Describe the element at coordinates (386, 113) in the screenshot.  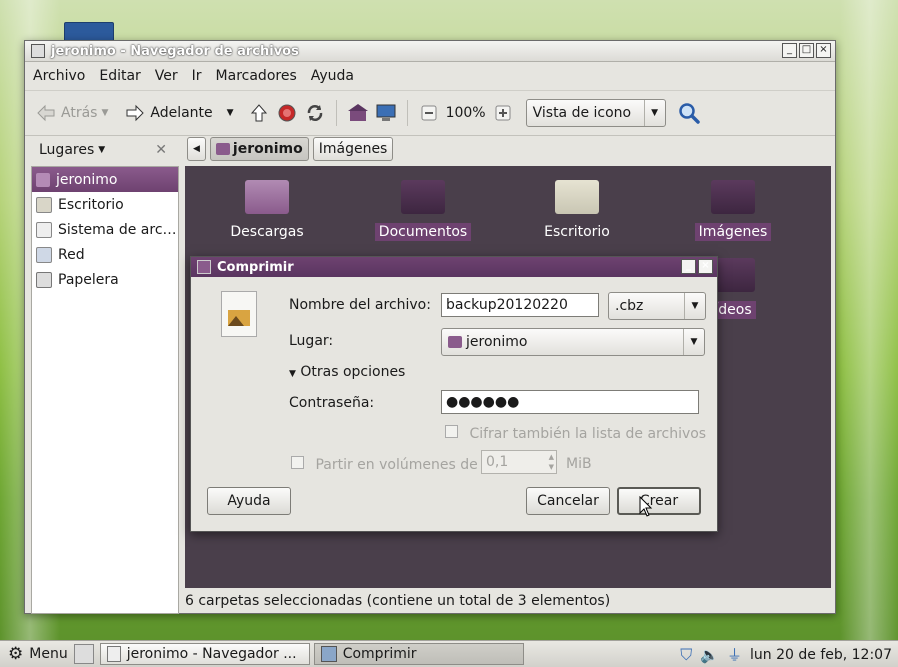
I see `computer-icon` at that location.